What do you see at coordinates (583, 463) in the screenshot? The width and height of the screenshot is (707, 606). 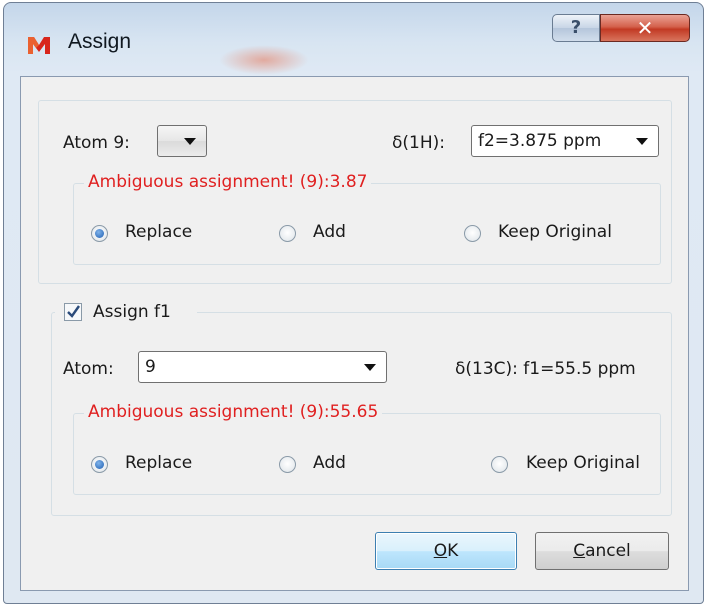 I see `carbon-keep-original-label: Keep Original` at bounding box center [583, 463].